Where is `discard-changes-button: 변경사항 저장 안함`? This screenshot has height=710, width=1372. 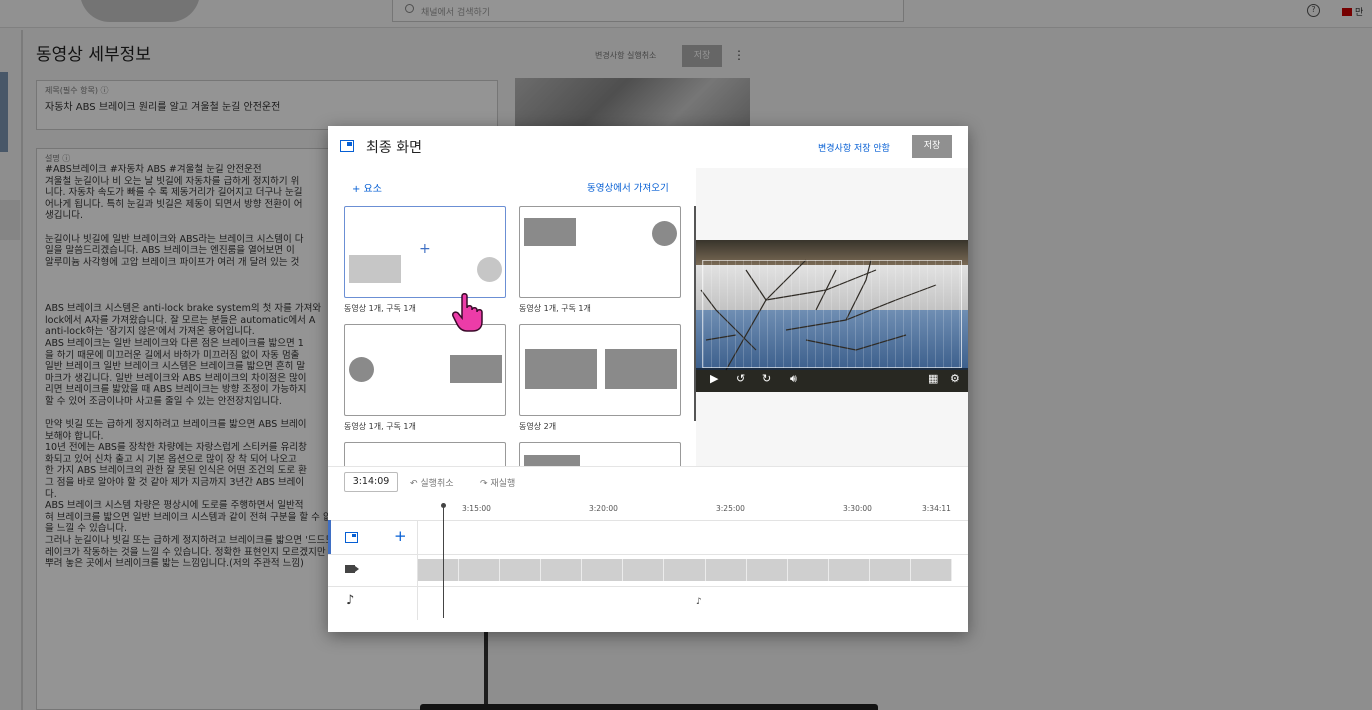
discard-changes-button: 변경사항 저장 안함 is located at coordinates (854, 147).